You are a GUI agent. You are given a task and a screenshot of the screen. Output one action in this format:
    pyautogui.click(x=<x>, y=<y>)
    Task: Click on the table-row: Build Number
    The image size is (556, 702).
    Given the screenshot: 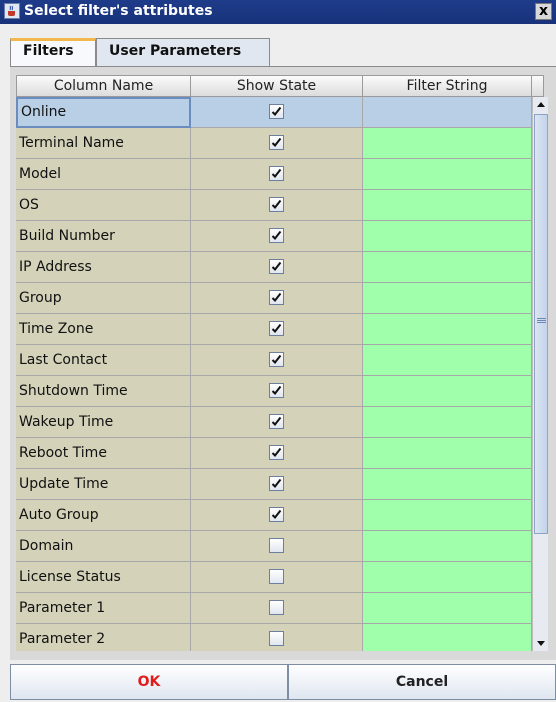 What is the action you would take?
    pyautogui.click(x=274, y=236)
    